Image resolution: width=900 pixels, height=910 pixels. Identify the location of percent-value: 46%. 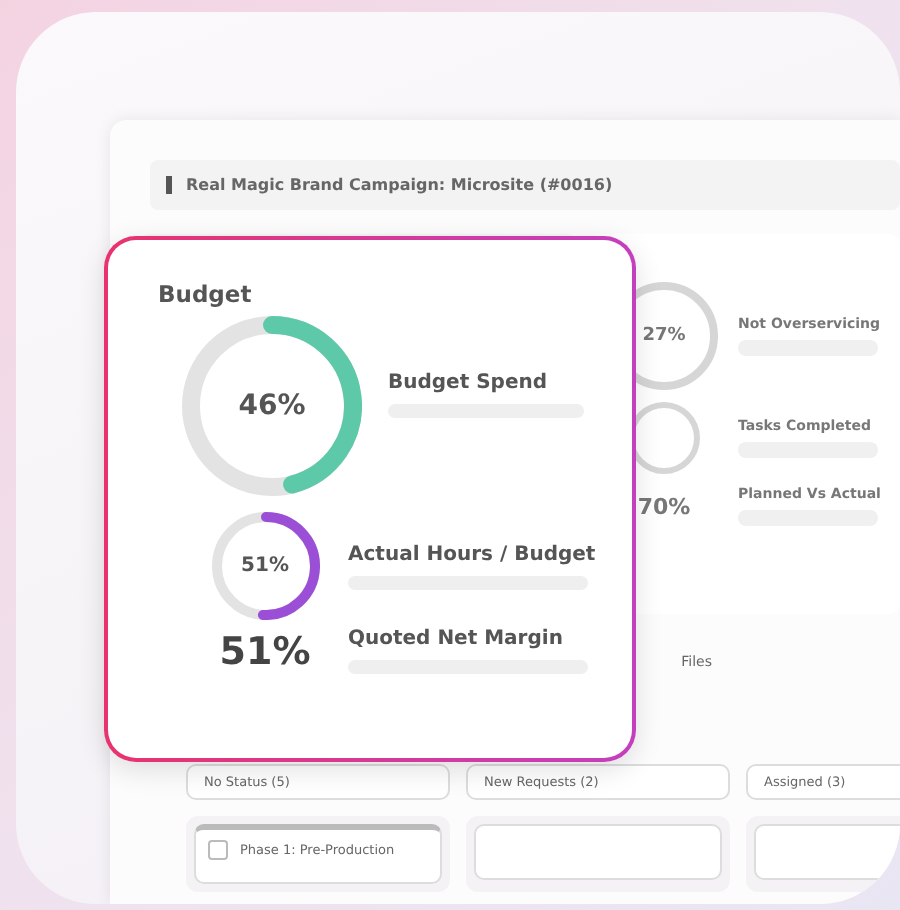
(272, 406).